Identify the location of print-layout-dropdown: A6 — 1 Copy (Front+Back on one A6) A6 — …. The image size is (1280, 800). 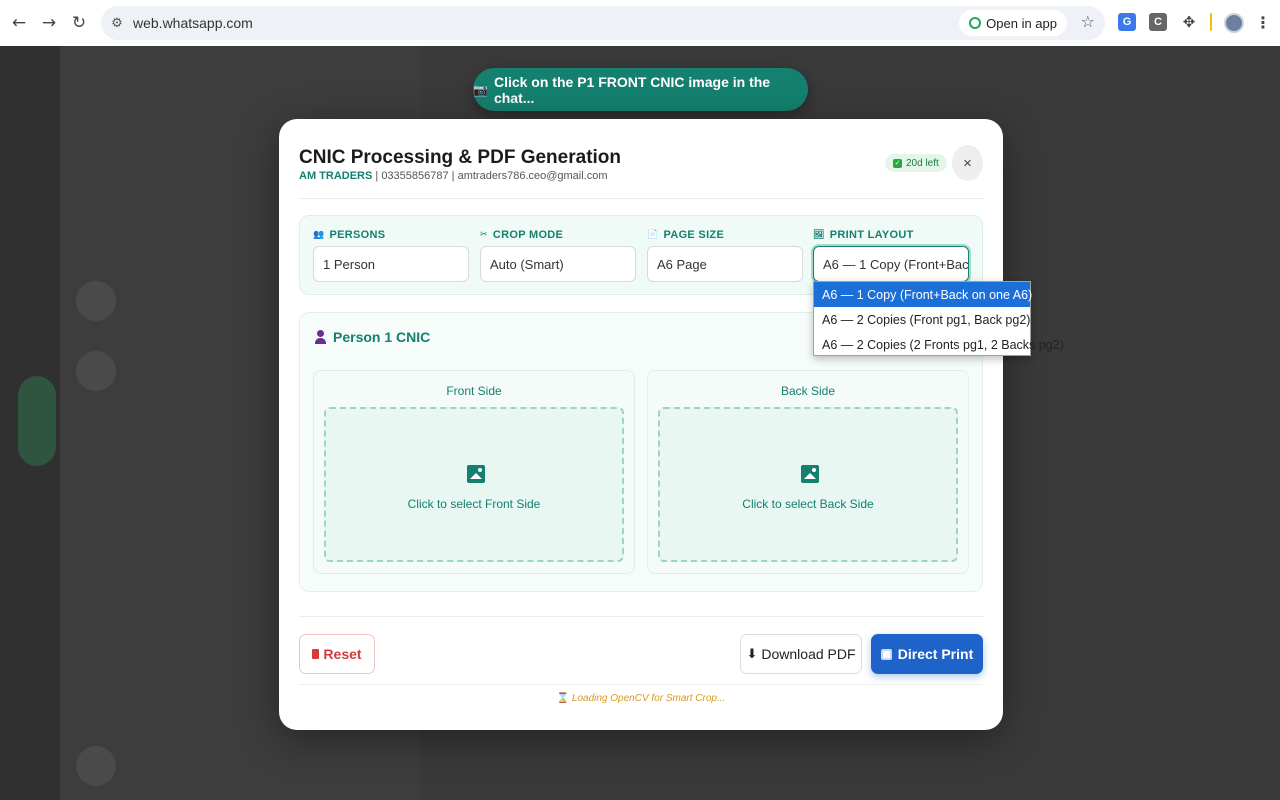
(938, 319).